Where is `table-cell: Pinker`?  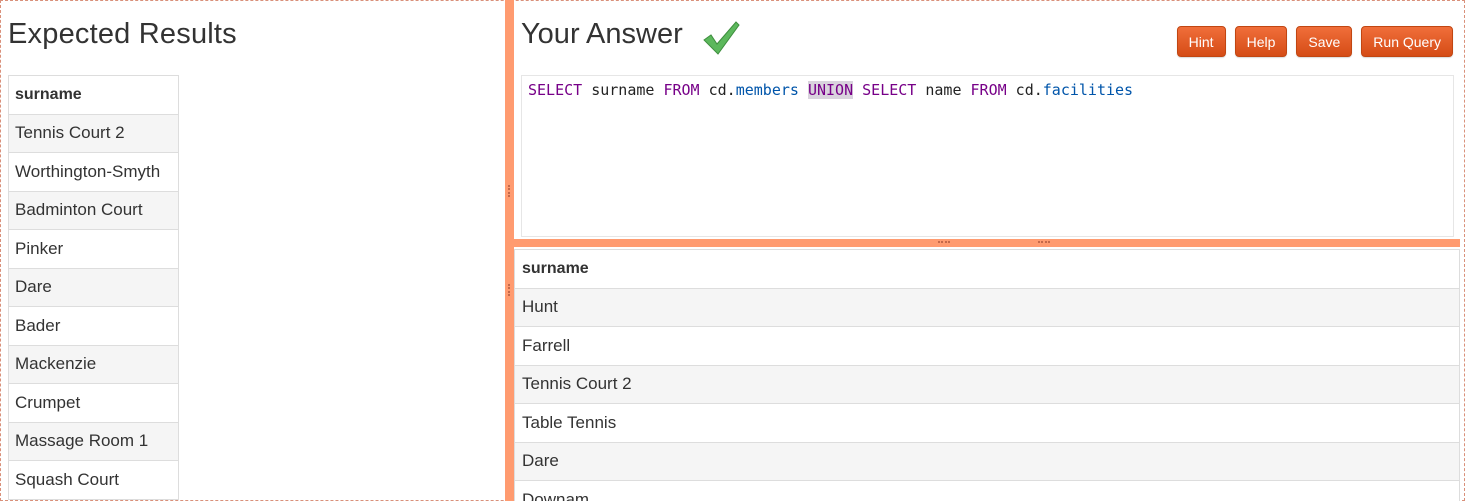
table-cell: Pinker is located at coordinates (93, 248).